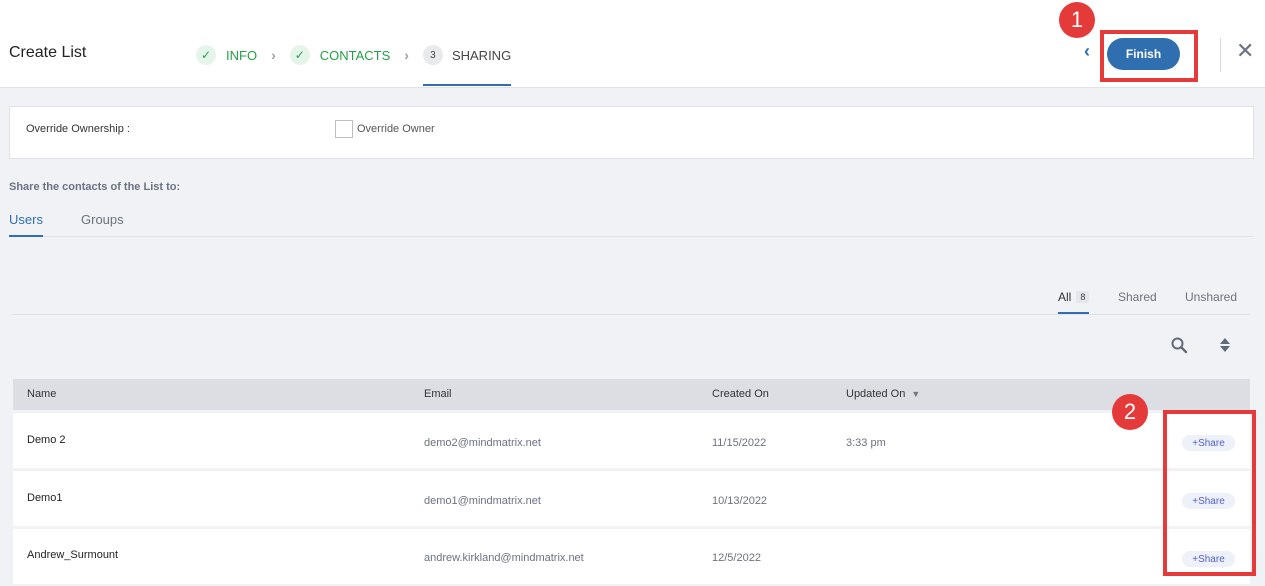 The height and width of the screenshot is (586, 1265). I want to click on override-owner-label: Override Owner, so click(396, 129).